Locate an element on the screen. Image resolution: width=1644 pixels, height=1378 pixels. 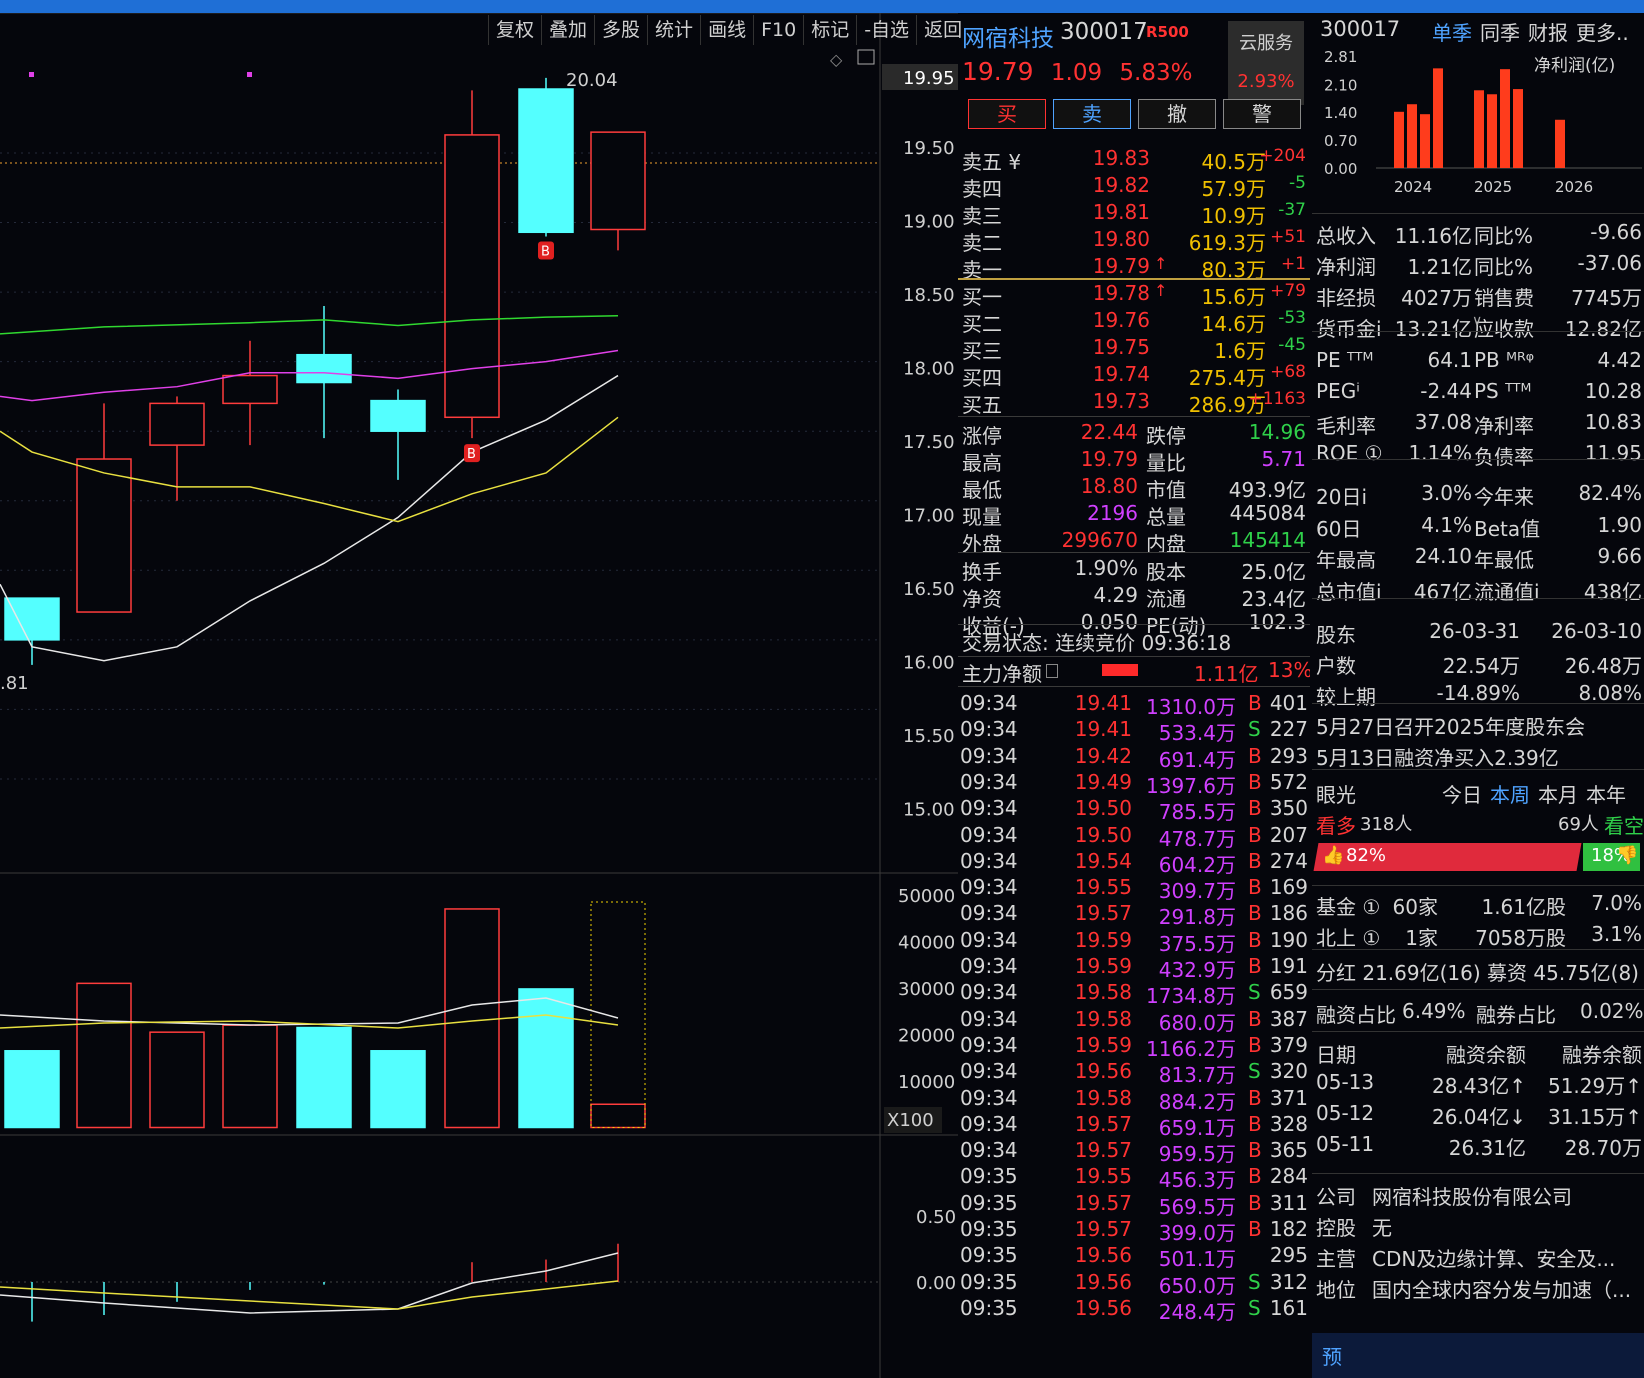
fin-row: PEGⁱ -2.44 PS ᵀᵀᴹ 10.28 is located at coordinates (1479, 393).